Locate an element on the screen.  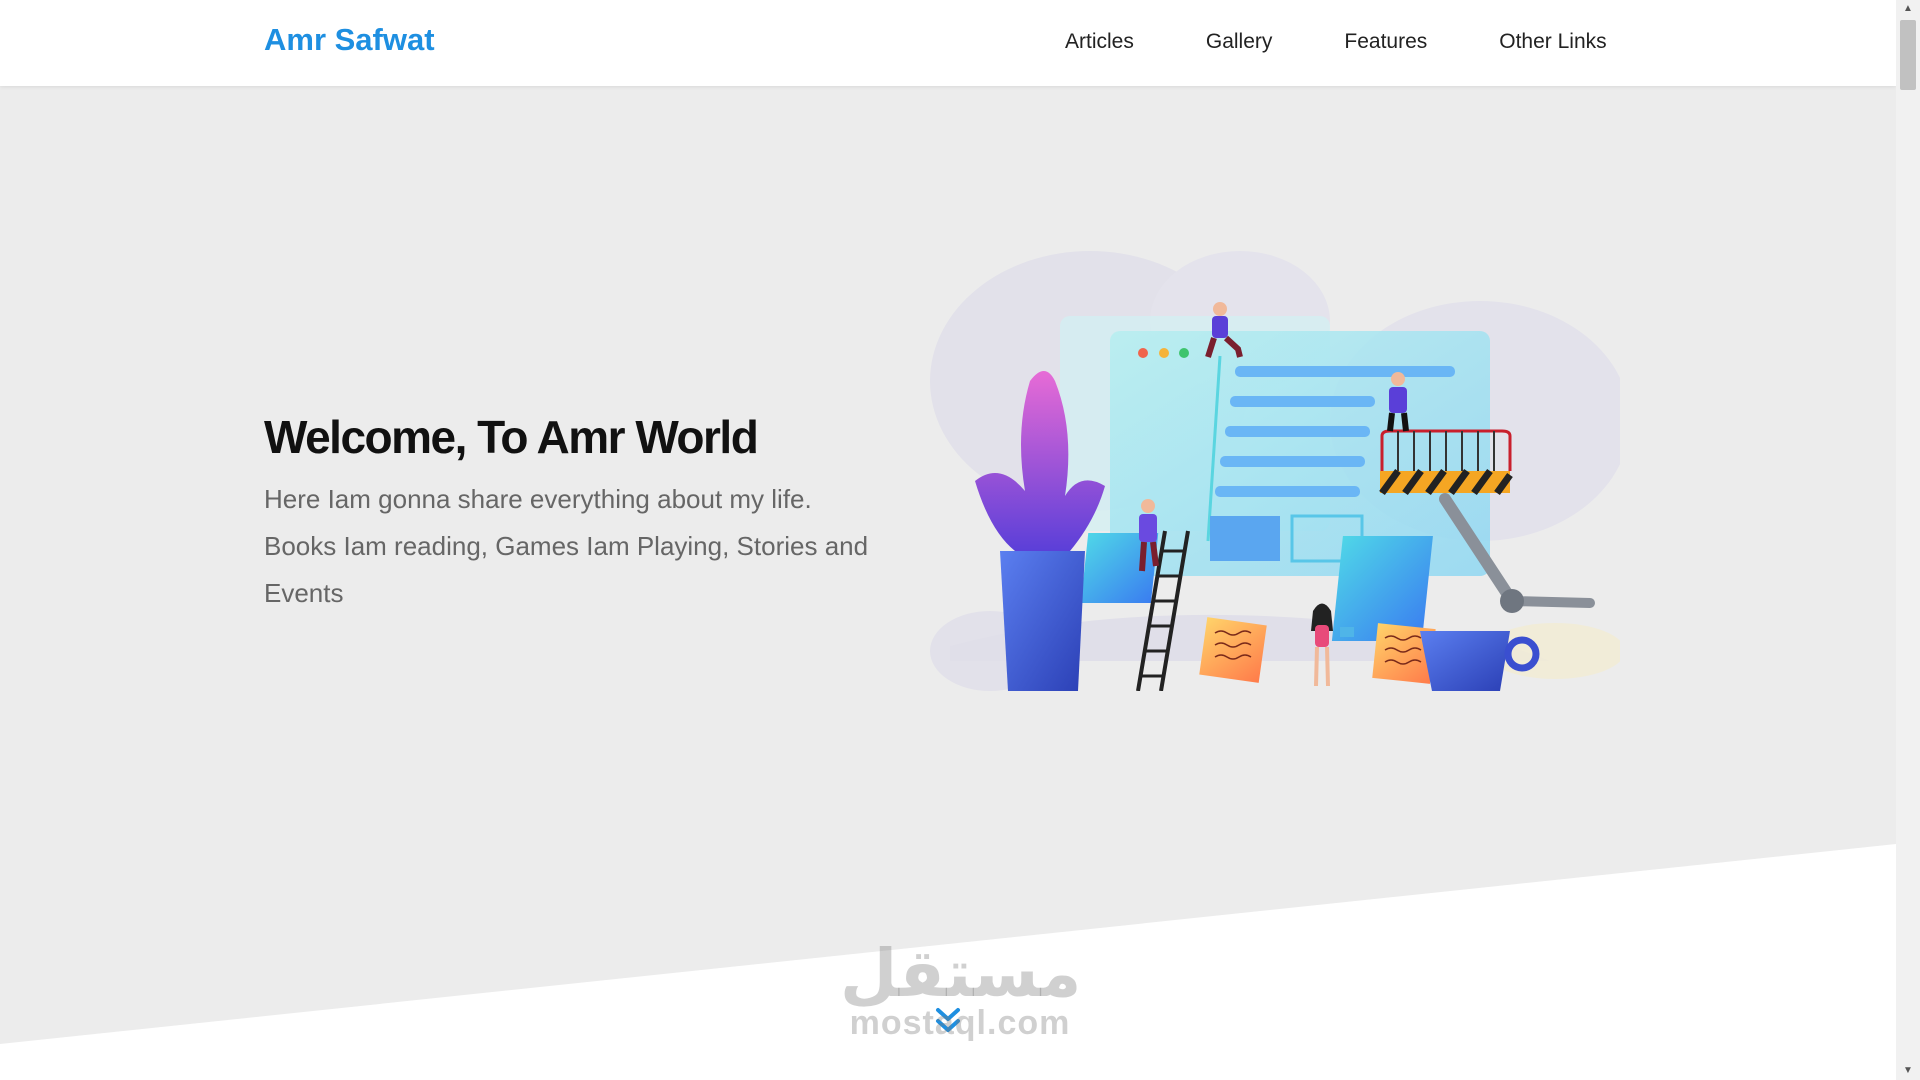
scrollbar-thumb is located at coordinates (1908, 55).